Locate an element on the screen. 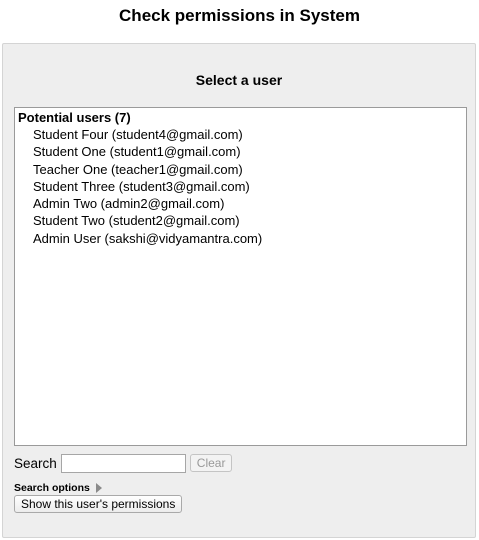  potential-users-group-label: Potential users (7) is located at coordinates (74, 117).